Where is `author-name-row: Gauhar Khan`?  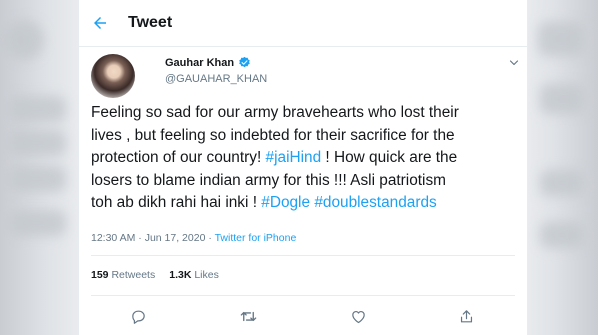 author-name-row: Gauhar Khan is located at coordinates (208, 62).